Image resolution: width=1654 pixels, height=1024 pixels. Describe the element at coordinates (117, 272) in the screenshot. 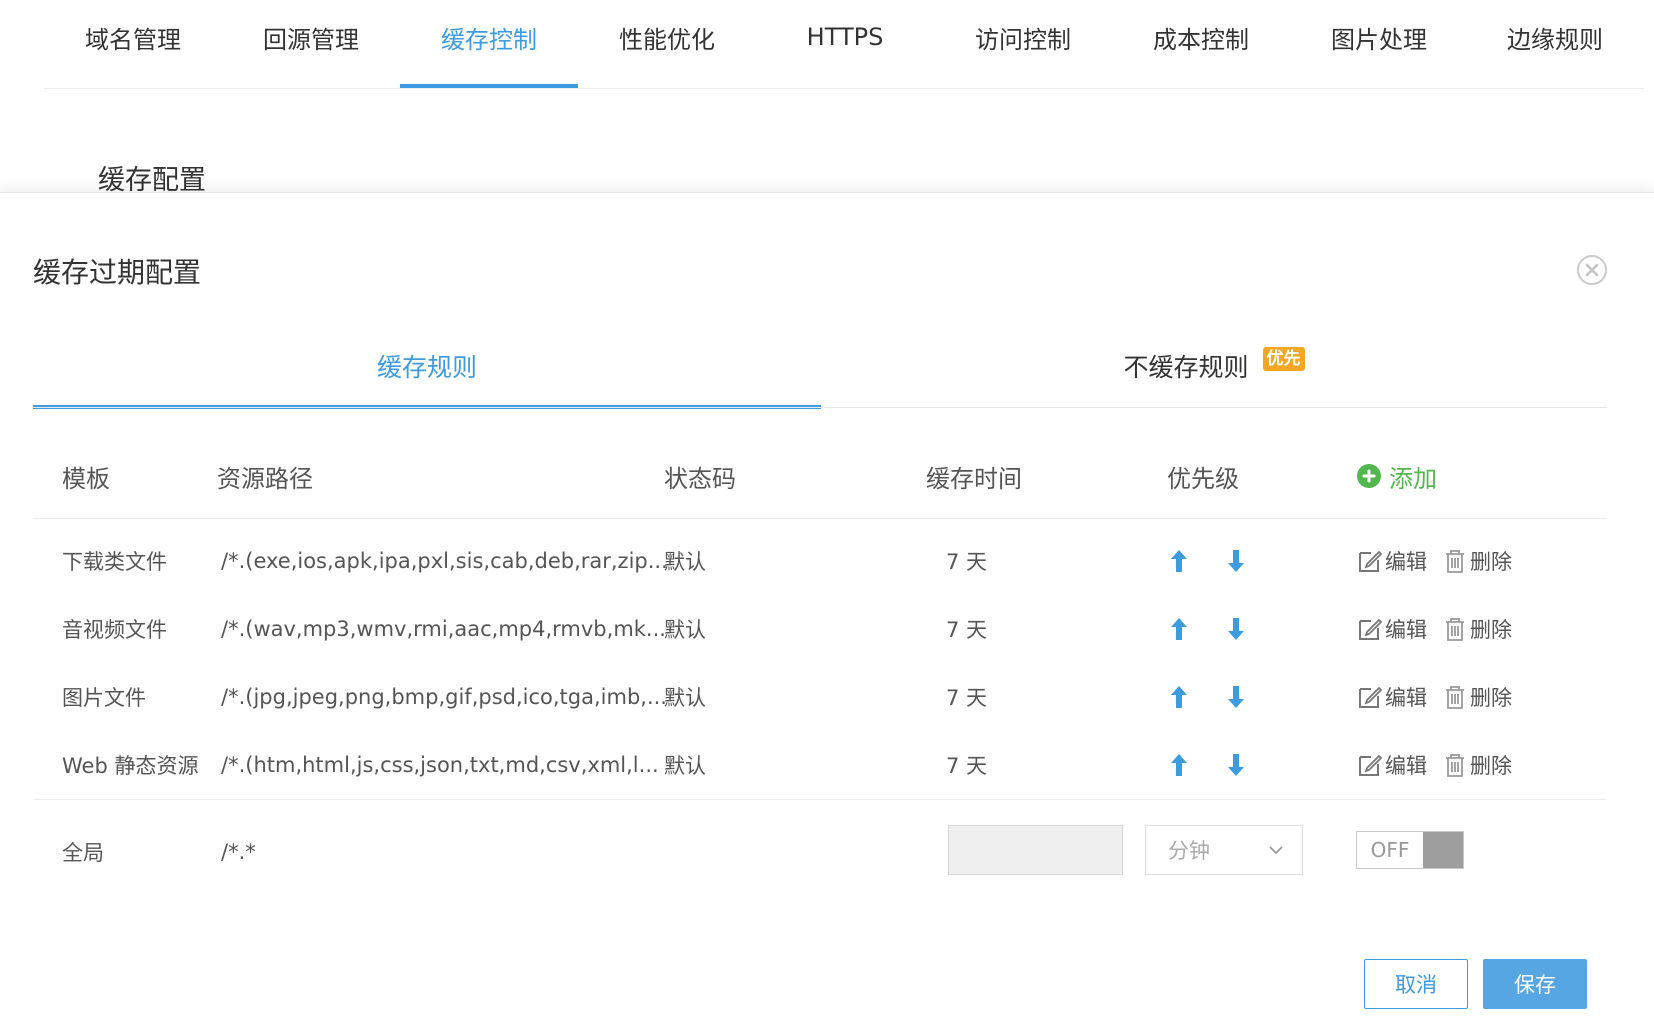

I see `modal-title: 缓存过期配置` at that location.